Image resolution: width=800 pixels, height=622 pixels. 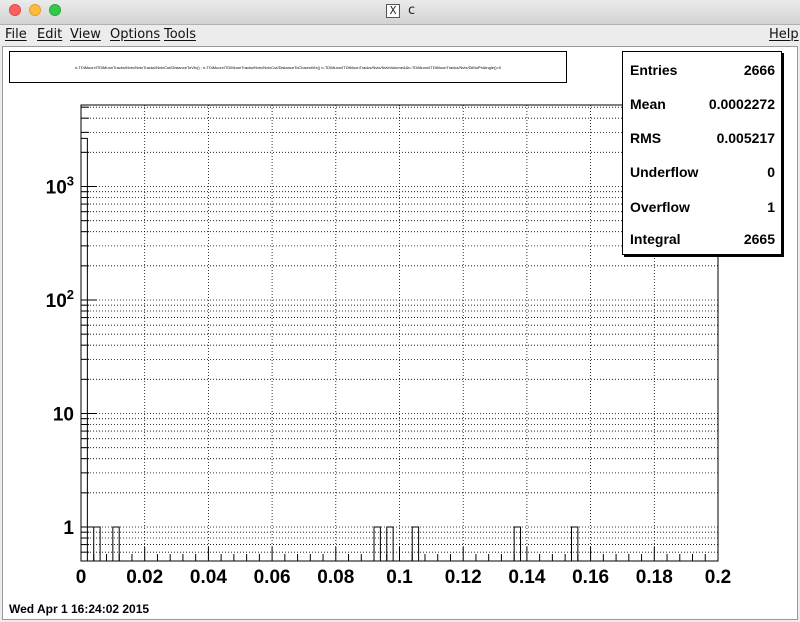 I want to click on x-tick-label: 0, so click(x=81, y=577).